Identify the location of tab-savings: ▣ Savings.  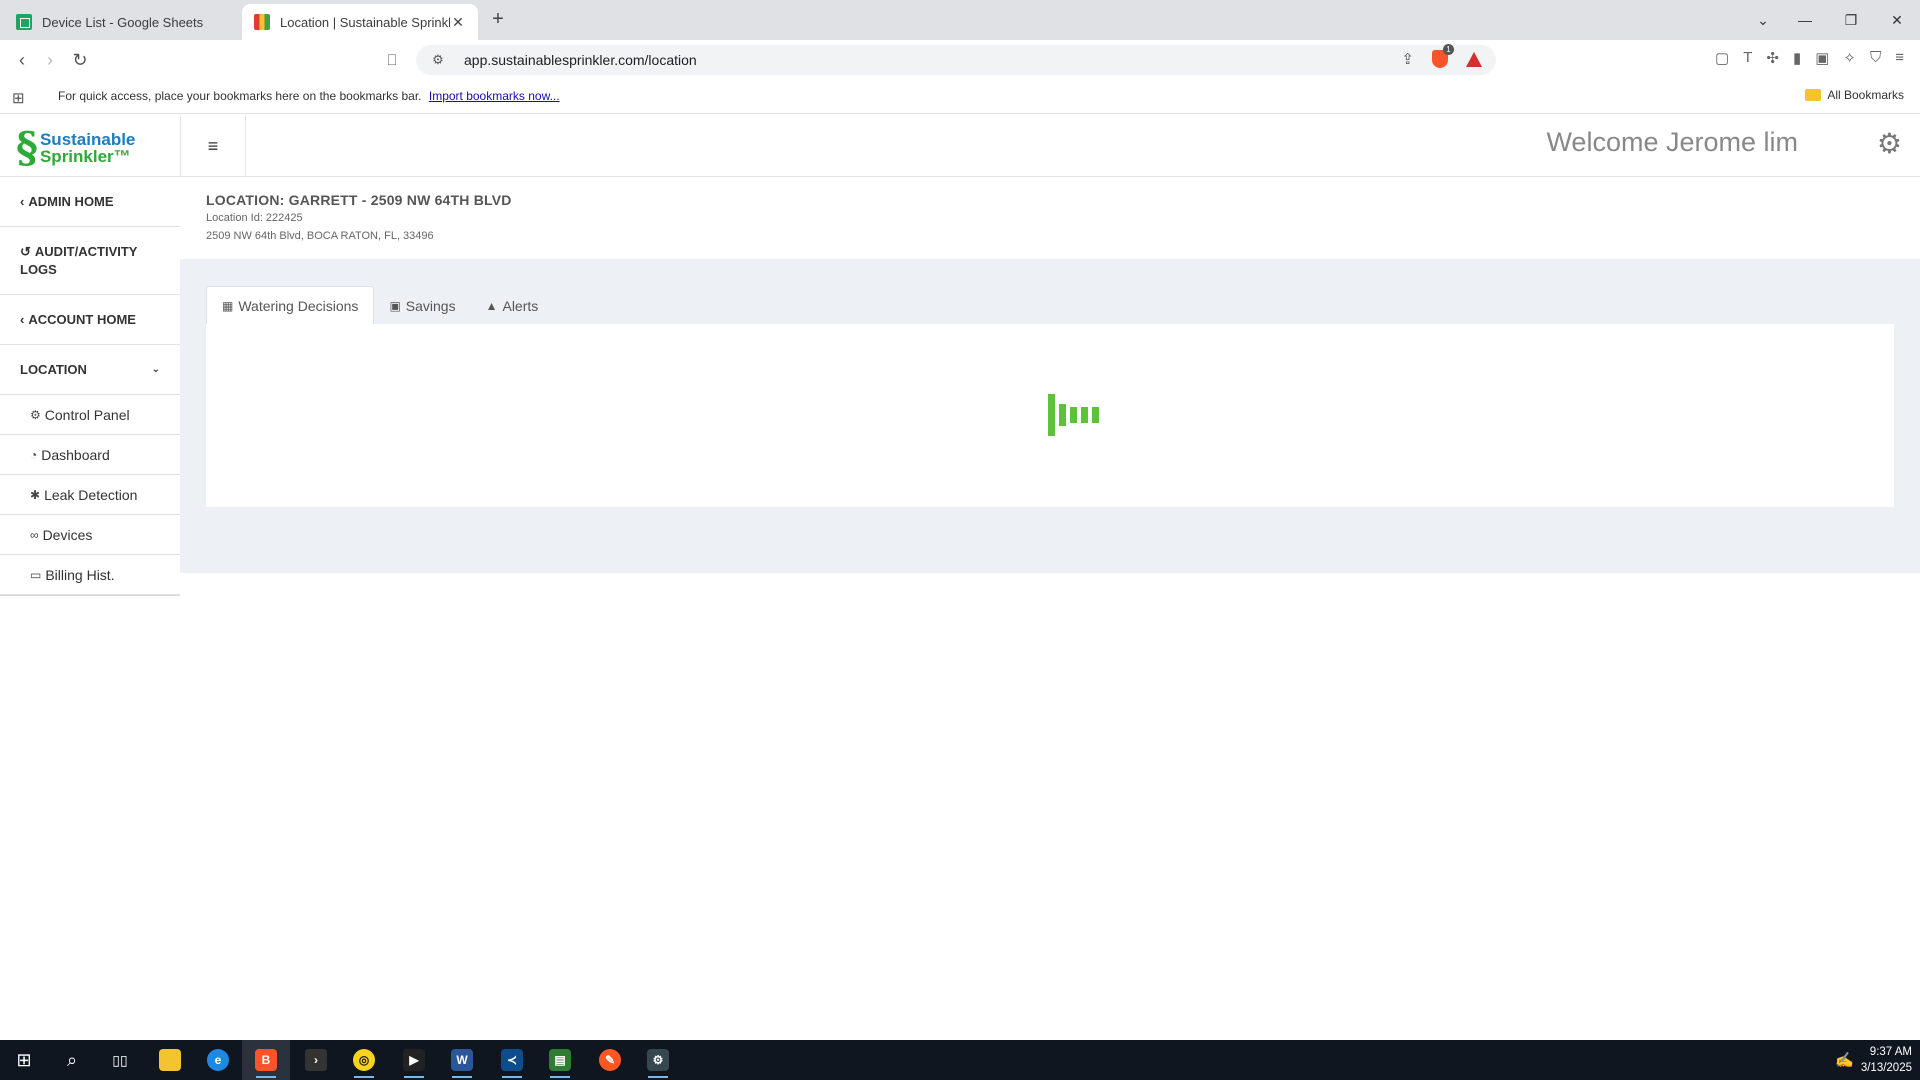
(422, 305).